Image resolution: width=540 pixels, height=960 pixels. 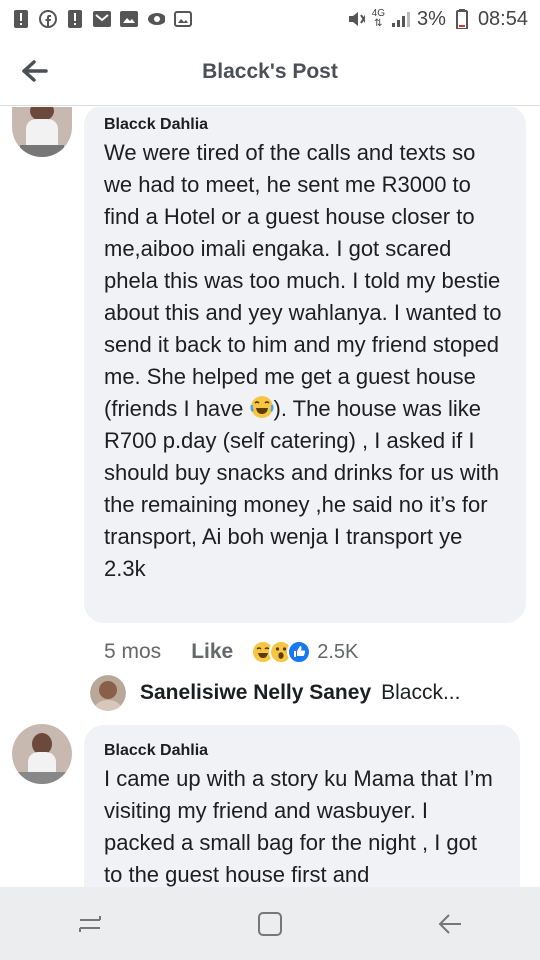 I want to click on comment-meta: 5 mos Like 2.5K, so click(x=231, y=652).